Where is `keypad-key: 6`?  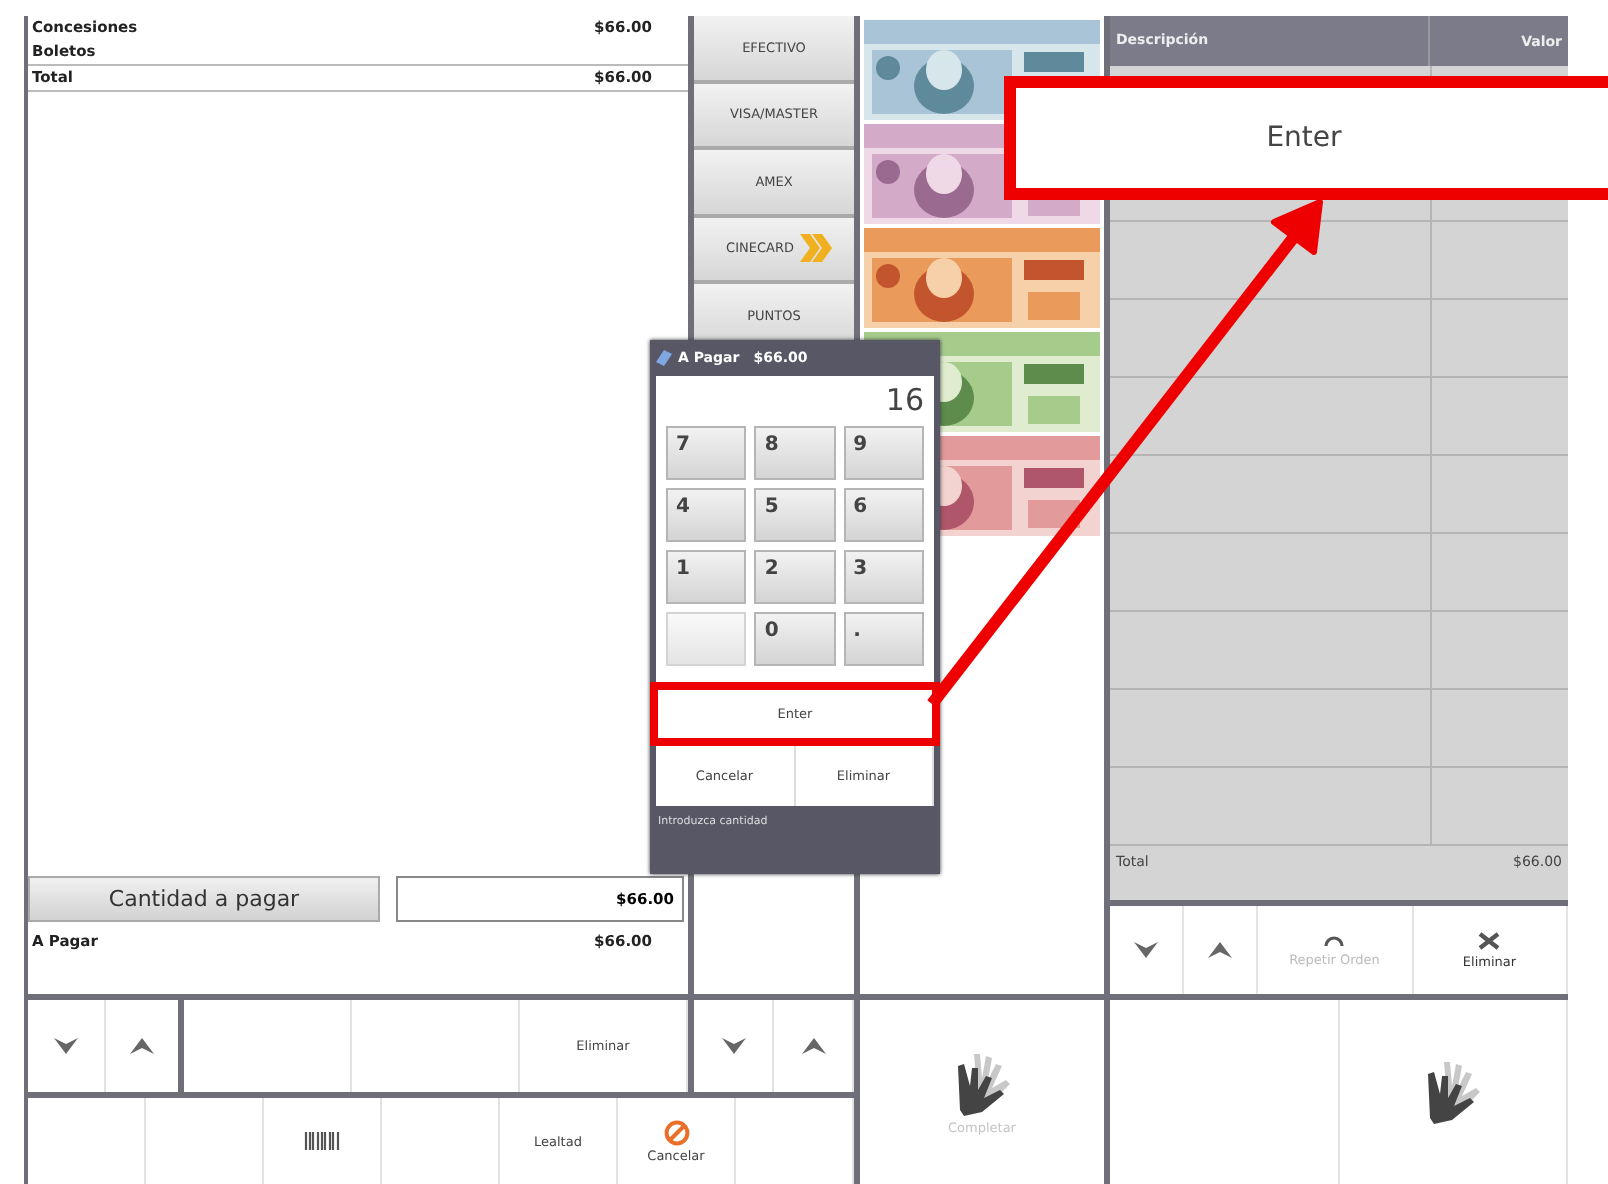 keypad-key: 6 is located at coordinates (883, 515).